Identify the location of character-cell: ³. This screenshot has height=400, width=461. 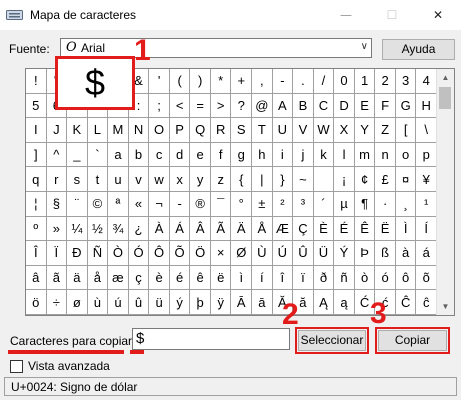
(303, 204).